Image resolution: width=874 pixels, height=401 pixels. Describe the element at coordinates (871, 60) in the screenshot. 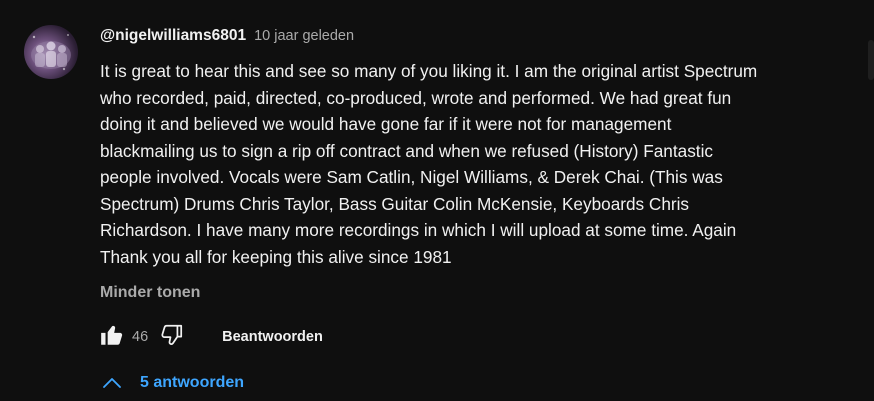

I see `scrollbar` at that location.